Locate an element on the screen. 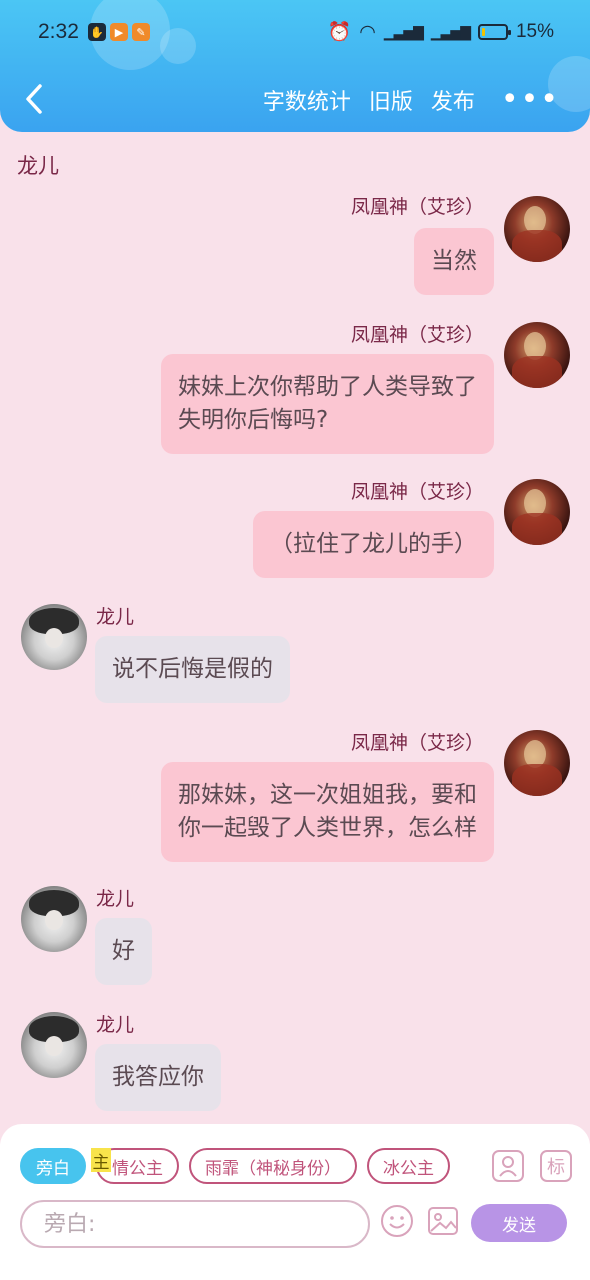  image-icon is located at coordinates (443, 1221).